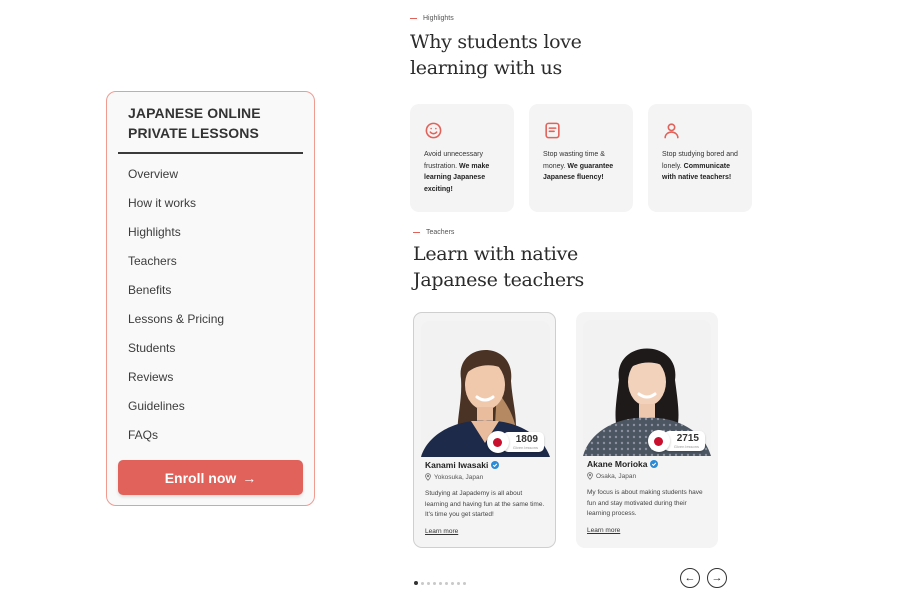 The height and width of the screenshot is (600, 900). What do you see at coordinates (459, 477) in the screenshot?
I see `teacher-location: Yokosuka, Japan` at bounding box center [459, 477].